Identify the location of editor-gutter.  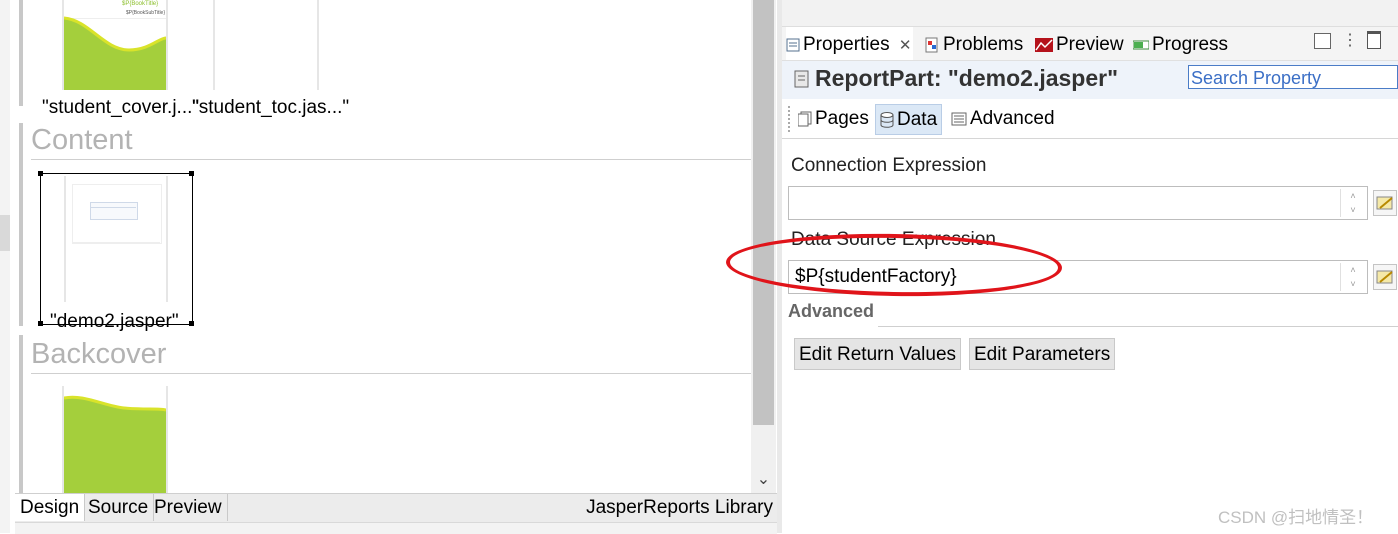
(5, 266).